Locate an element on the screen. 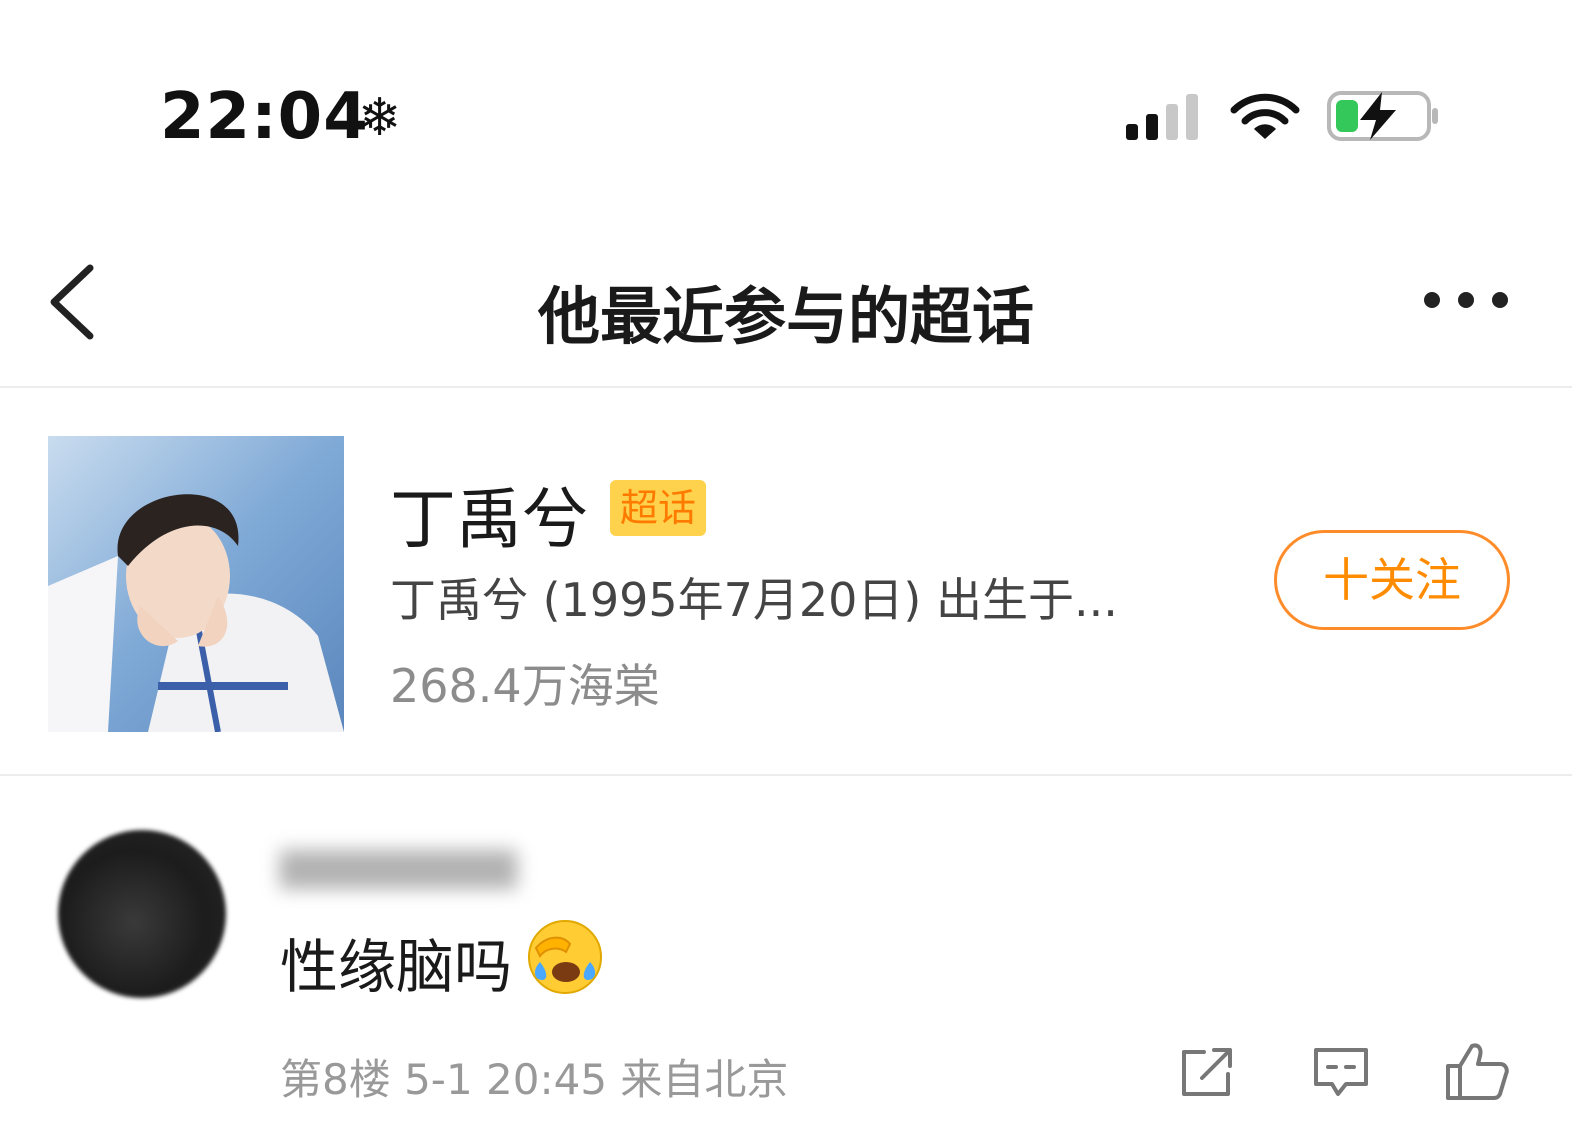 This screenshot has height=1144, width=1572. section-divider is located at coordinates (786, 775).